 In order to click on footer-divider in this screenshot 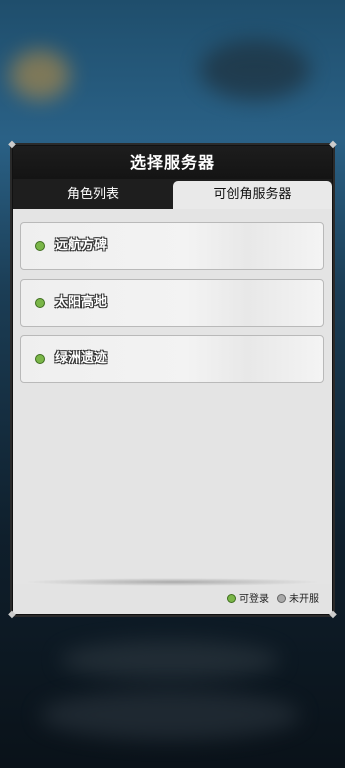, I will do `click(172, 582)`.